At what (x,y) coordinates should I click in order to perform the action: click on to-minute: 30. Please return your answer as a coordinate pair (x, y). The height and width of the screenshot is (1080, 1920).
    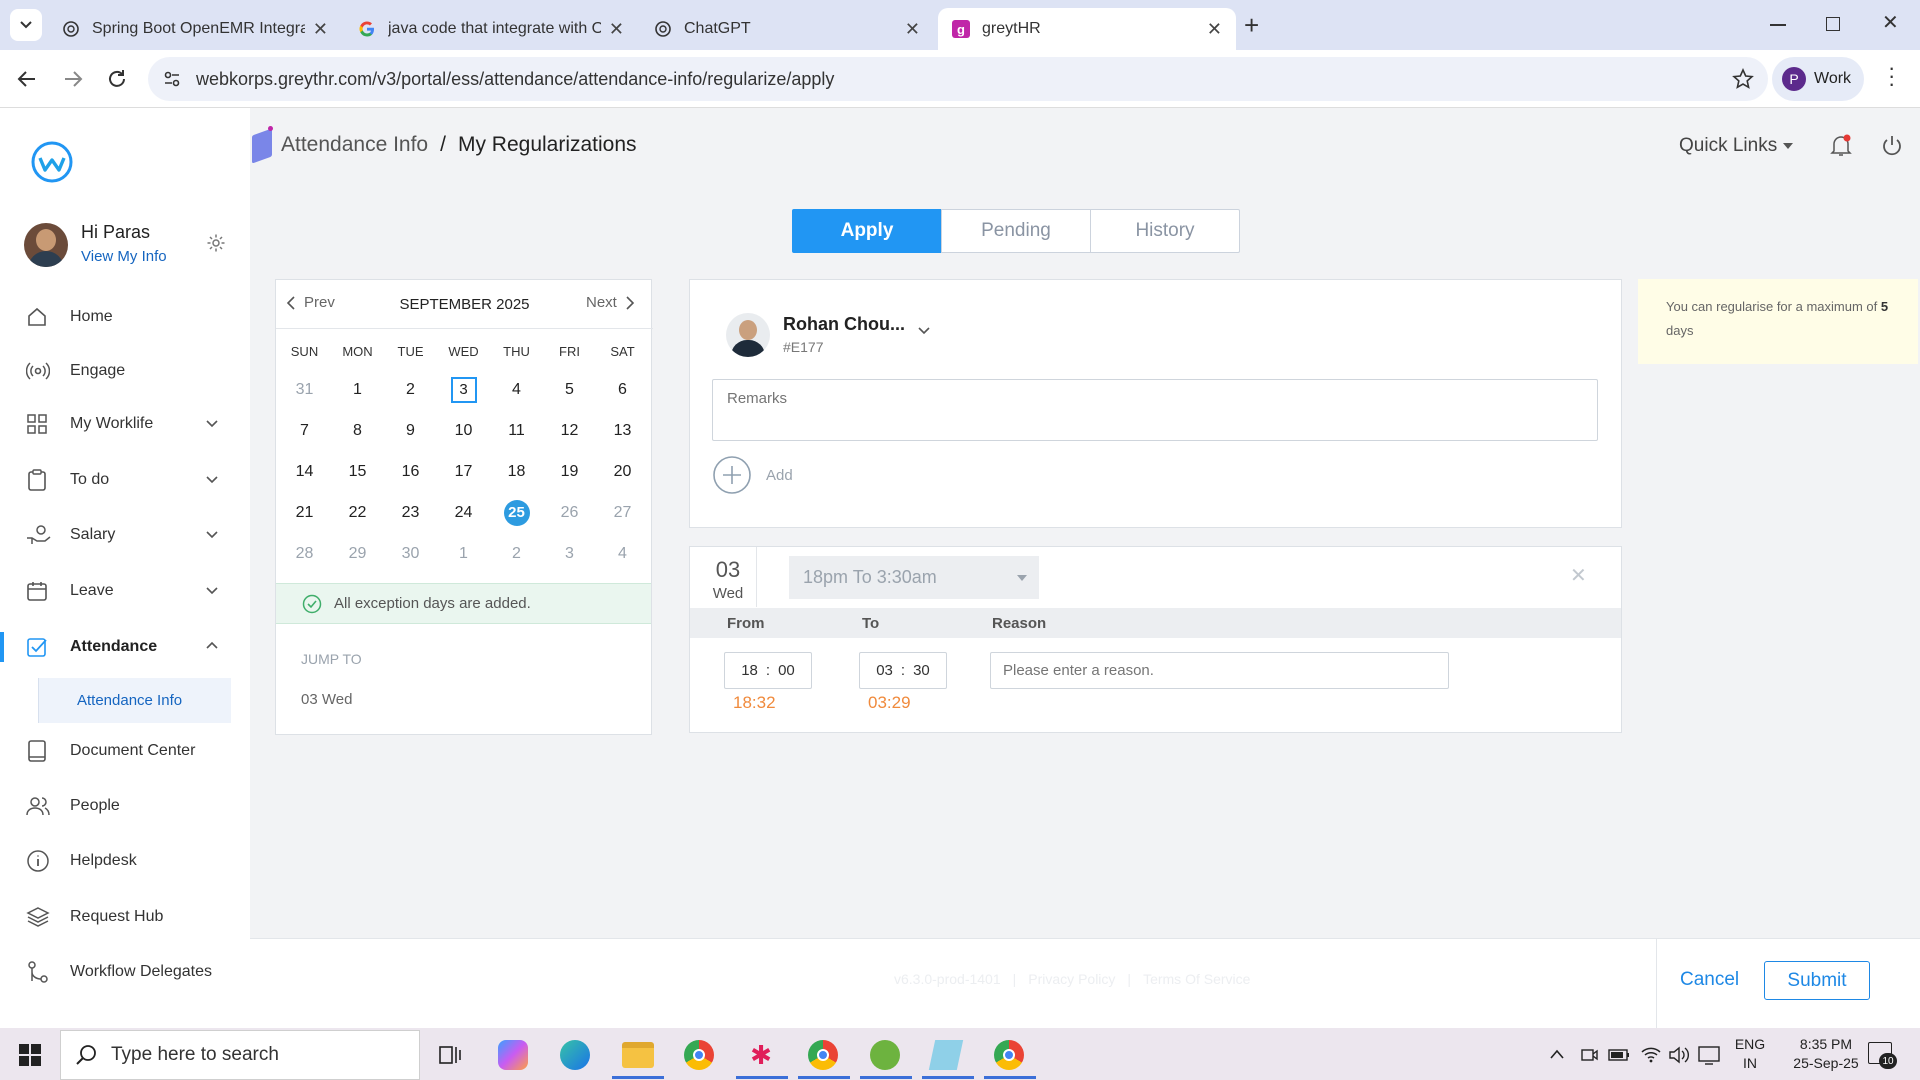
    Looking at the image, I should click on (921, 670).